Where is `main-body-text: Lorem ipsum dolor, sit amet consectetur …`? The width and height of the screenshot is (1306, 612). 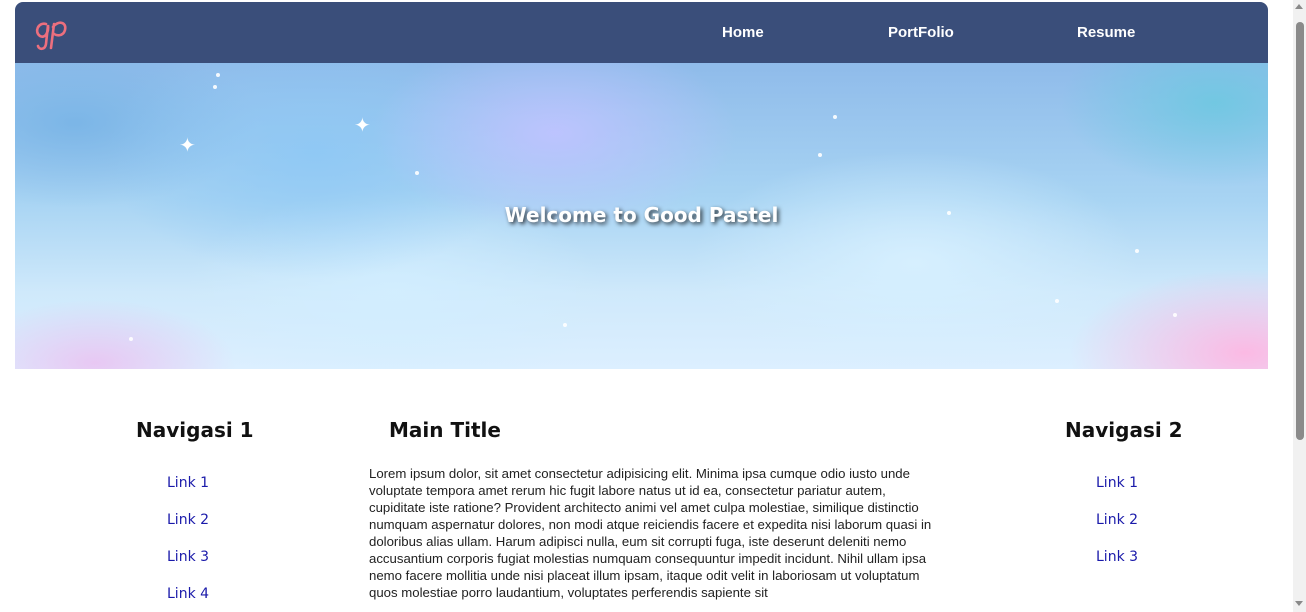 main-body-text: Lorem ipsum dolor, sit amet consectetur … is located at coordinates (650, 533).